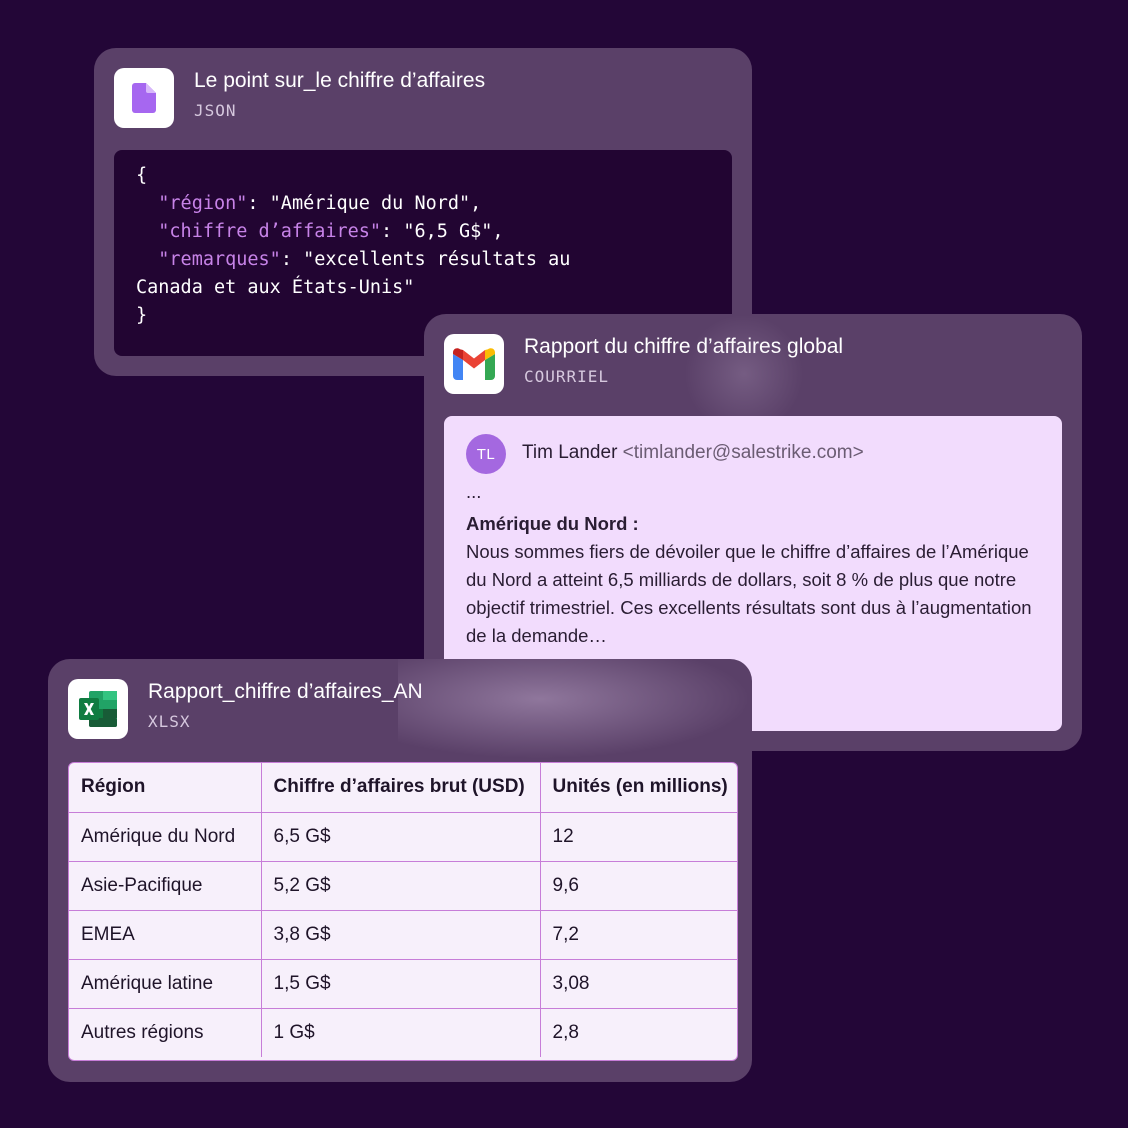 The width and height of the screenshot is (1128, 1128). I want to click on table-cell: 9,6, so click(638, 886).